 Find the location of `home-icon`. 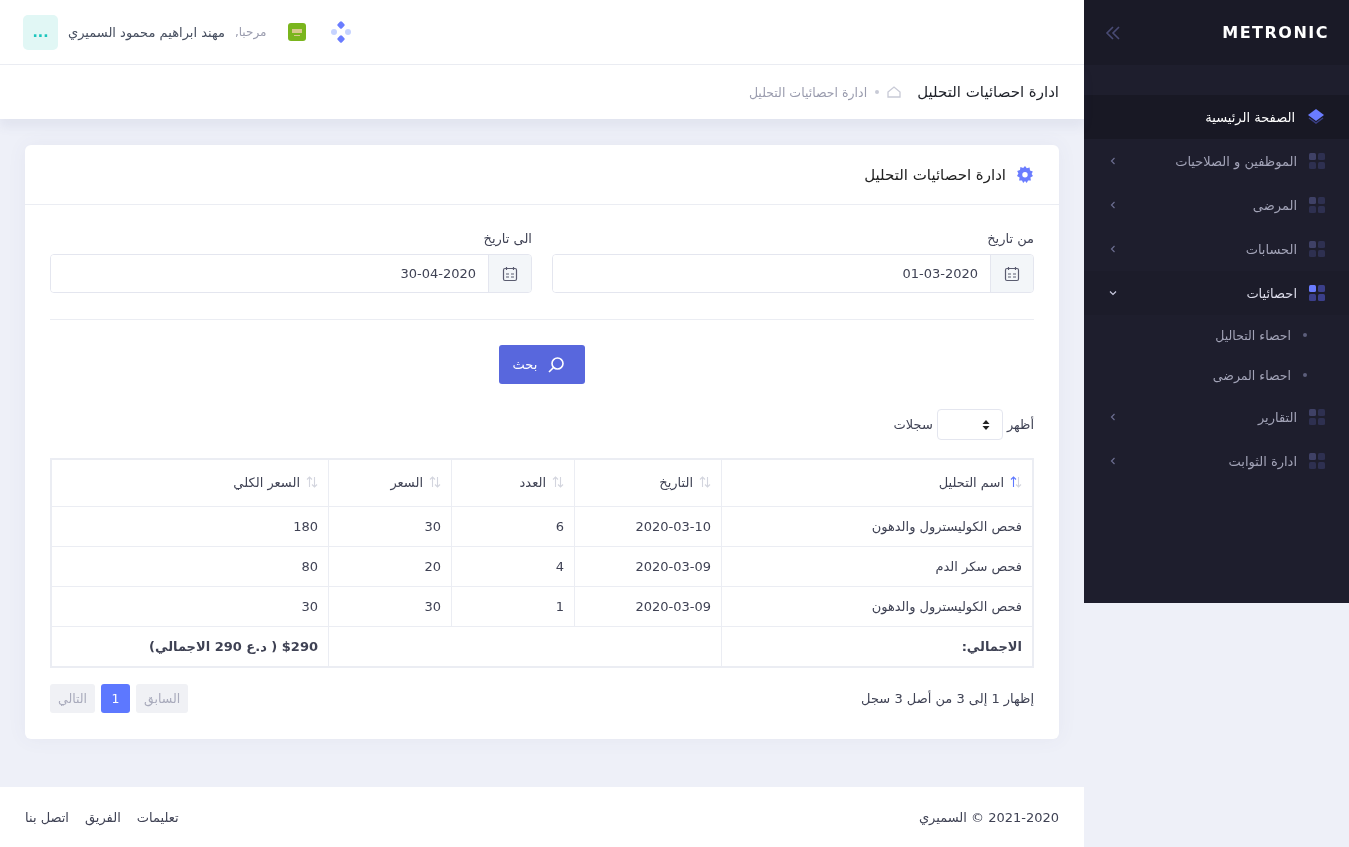

home-icon is located at coordinates (894, 92).